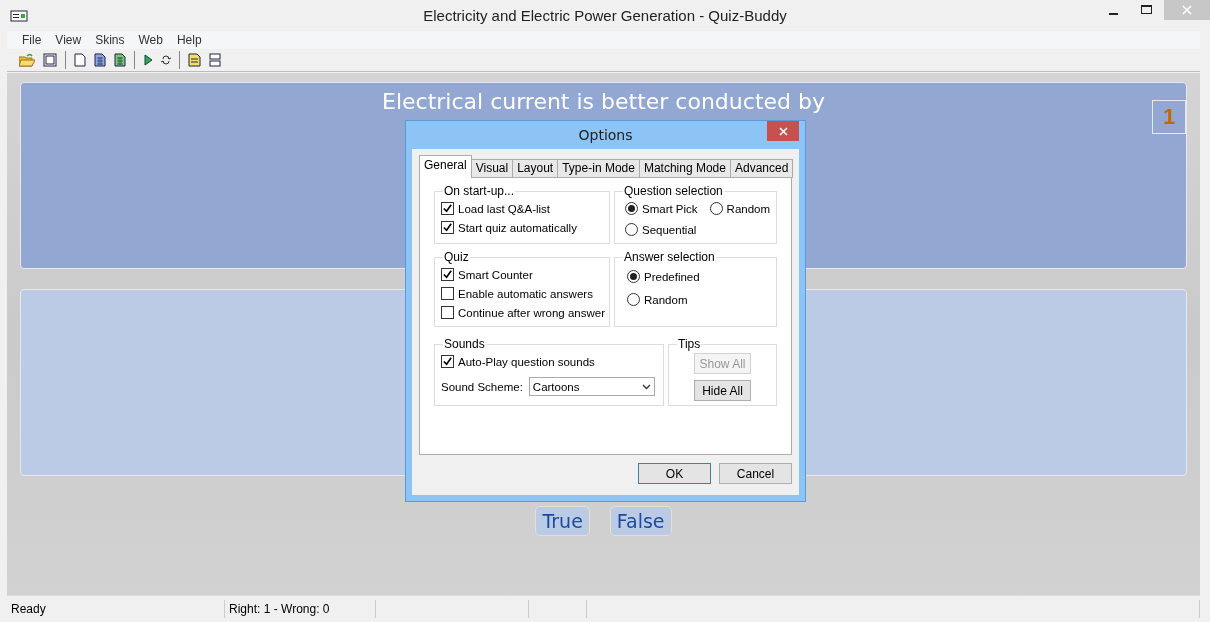 The image size is (1210, 622). I want to click on maximize-icon, so click(1147, 10).